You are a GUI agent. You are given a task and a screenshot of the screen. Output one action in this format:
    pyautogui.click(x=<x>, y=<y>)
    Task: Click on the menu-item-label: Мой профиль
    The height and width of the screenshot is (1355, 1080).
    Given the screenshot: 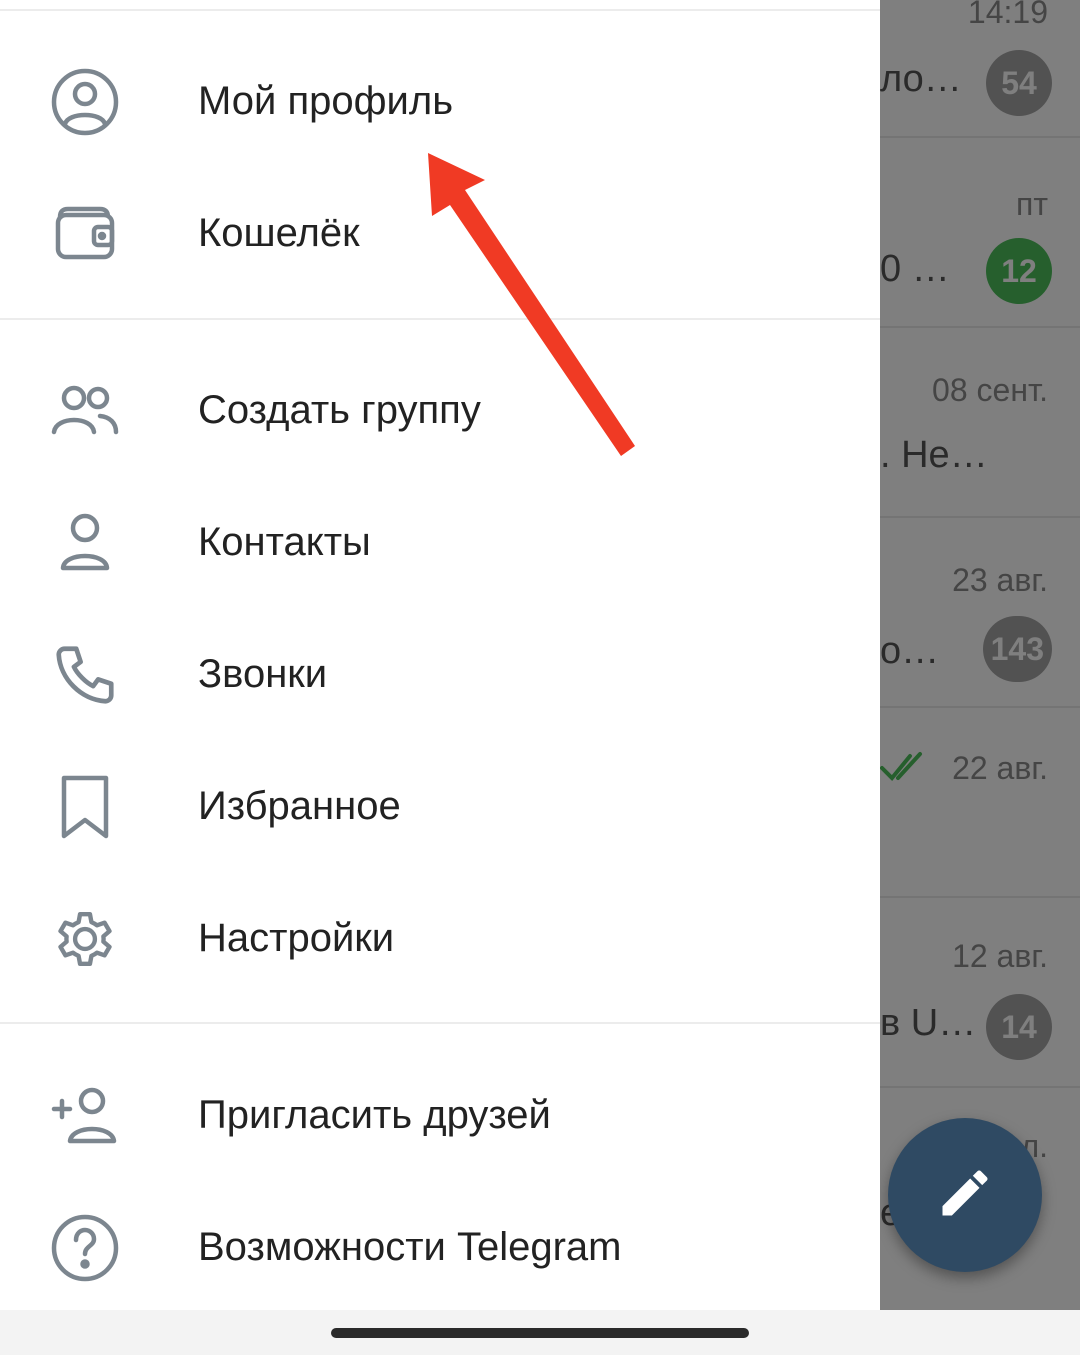 What is the action you would take?
    pyautogui.click(x=326, y=100)
    